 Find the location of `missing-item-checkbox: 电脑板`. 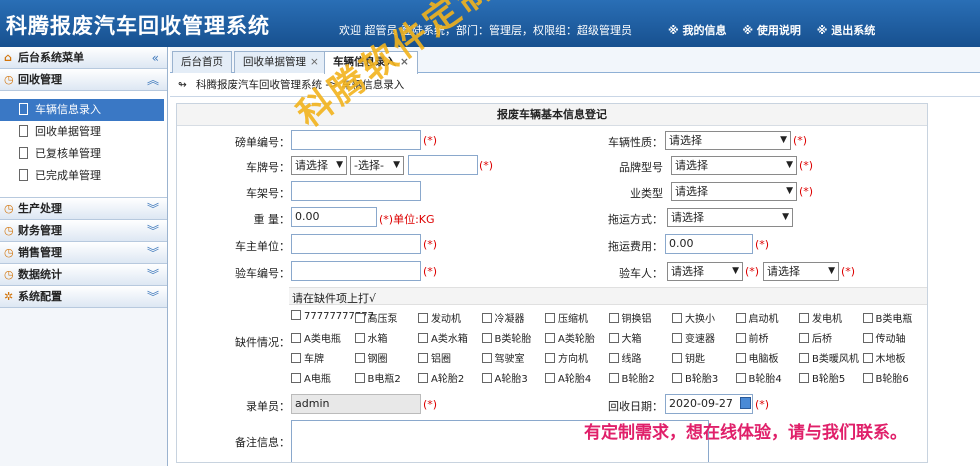

missing-item-checkbox: 电脑板 is located at coordinates (757, 357).